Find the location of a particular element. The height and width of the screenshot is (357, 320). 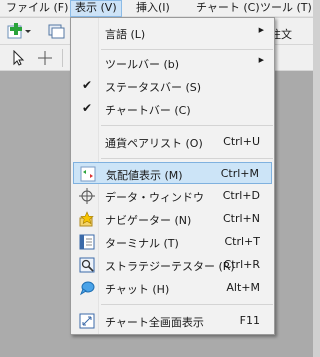

menu-item-data-window: データ・ウィンドウ Ctrl+D is located at coordinates (172, 196).